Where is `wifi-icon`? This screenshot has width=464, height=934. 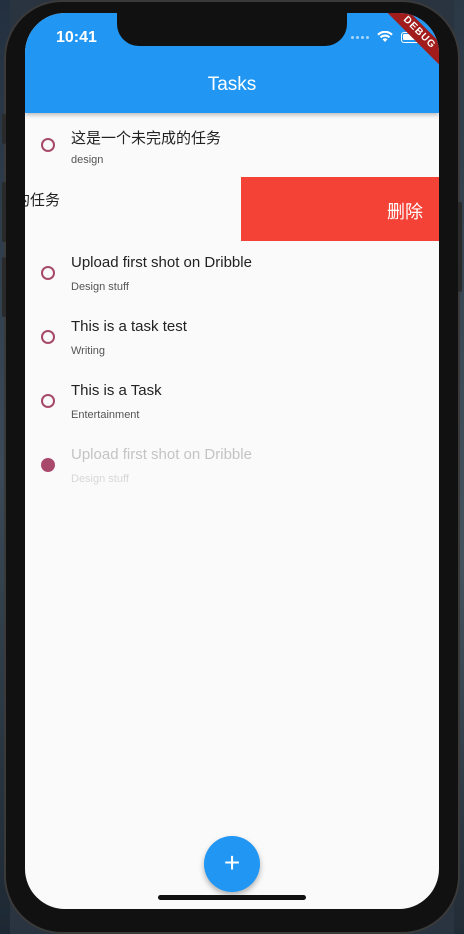 wifi-icon is located at coordinates (385, 36).